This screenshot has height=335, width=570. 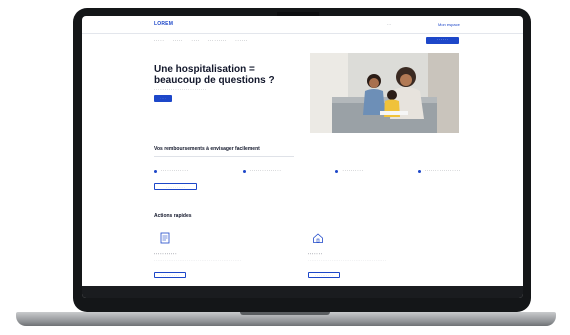 I want to click on step-label: · · · · · · · · · ·, so click(x=352, y=171).